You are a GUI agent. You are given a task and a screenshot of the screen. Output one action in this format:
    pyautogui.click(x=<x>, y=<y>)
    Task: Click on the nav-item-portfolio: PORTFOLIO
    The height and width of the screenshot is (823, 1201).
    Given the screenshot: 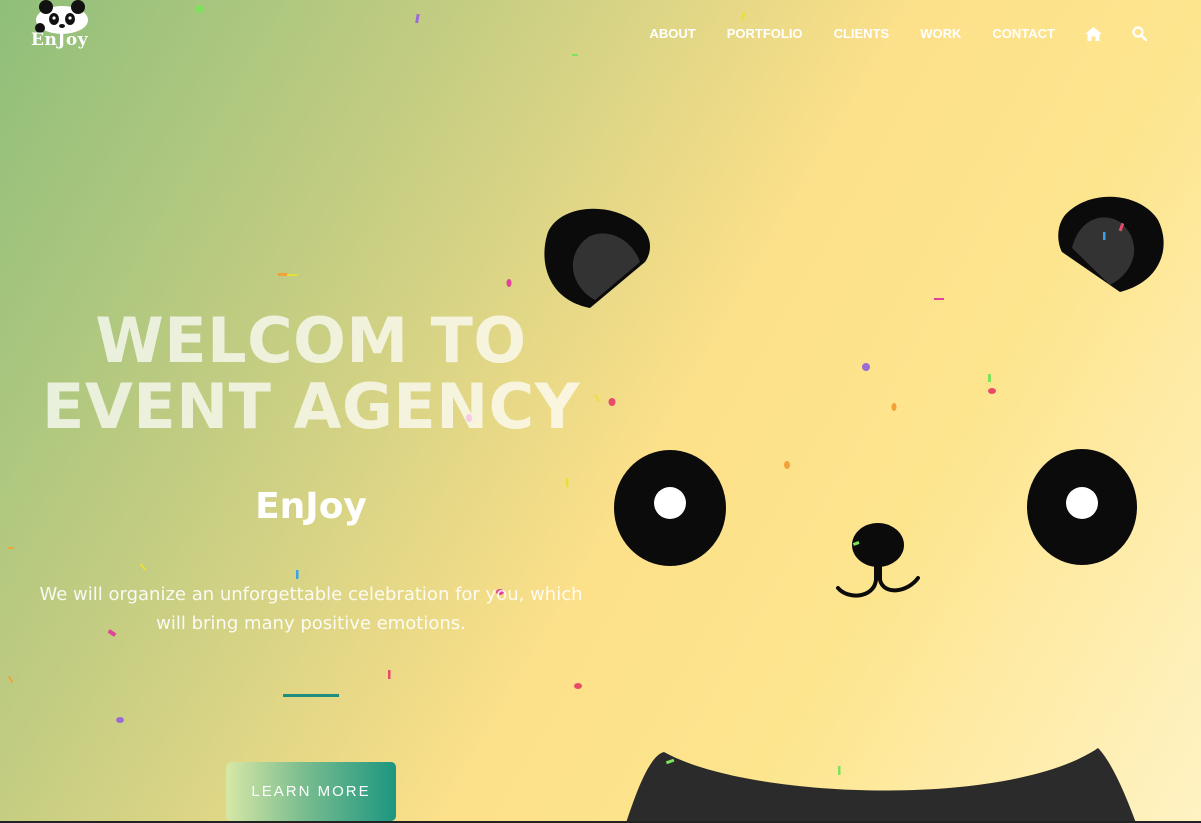 What is the action you would take?
    pyautogui.click(x=765, y=33)
    